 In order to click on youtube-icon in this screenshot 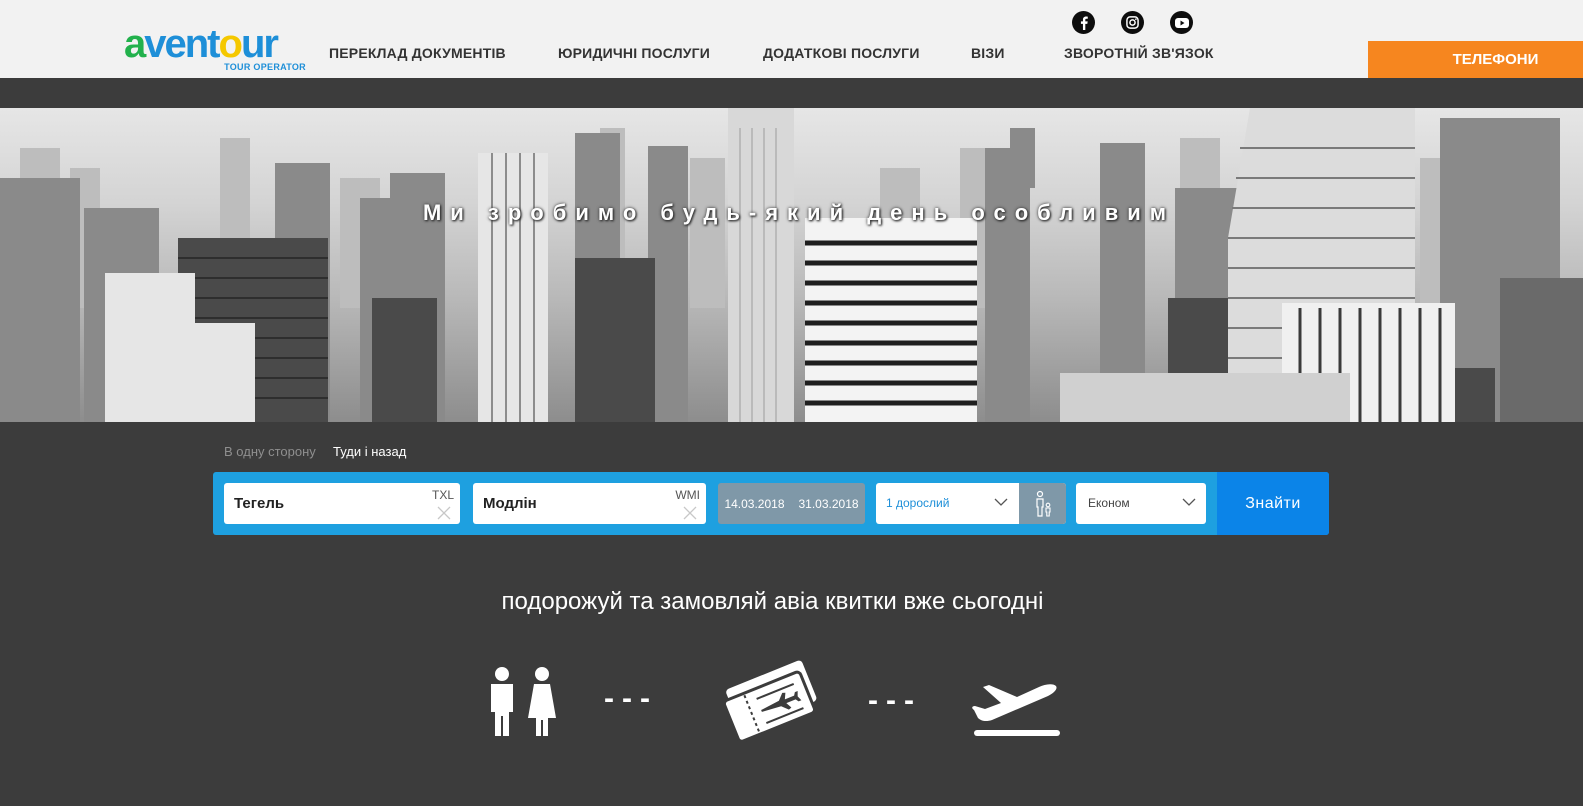, I will do `click(1181, 22)`.